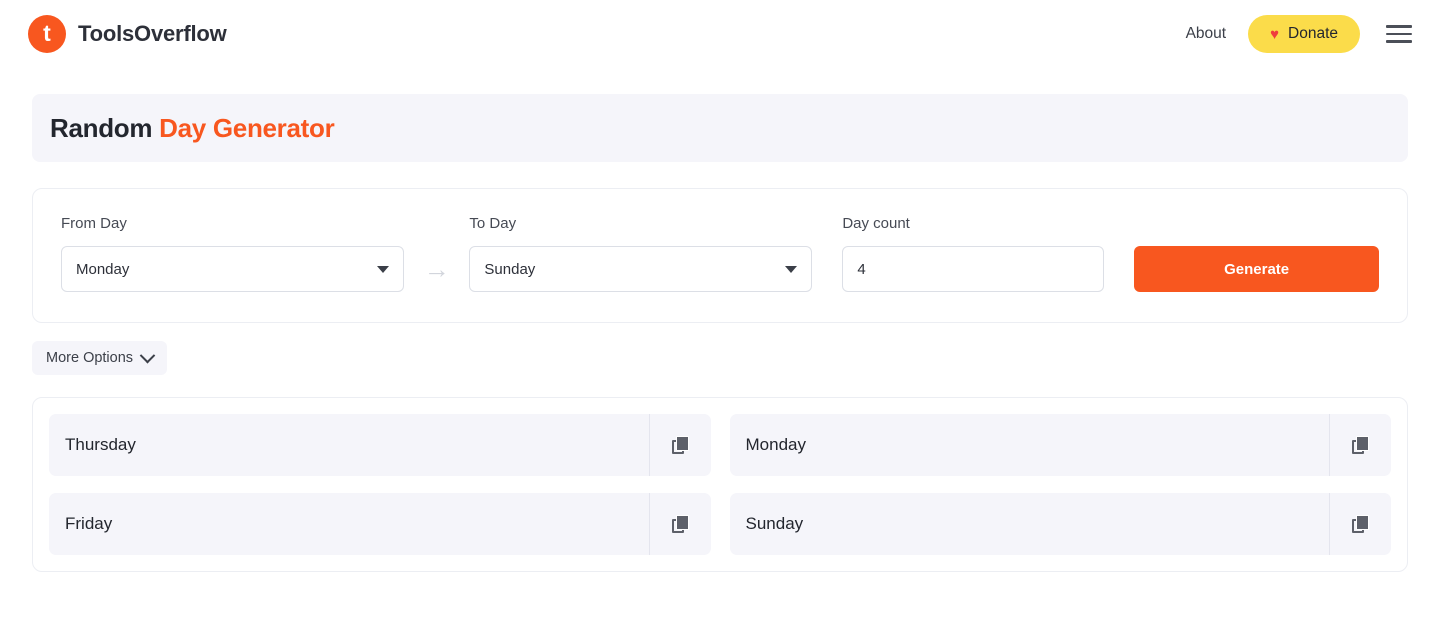  I want to click on result-day-label: Thursday, so click(100, 444).